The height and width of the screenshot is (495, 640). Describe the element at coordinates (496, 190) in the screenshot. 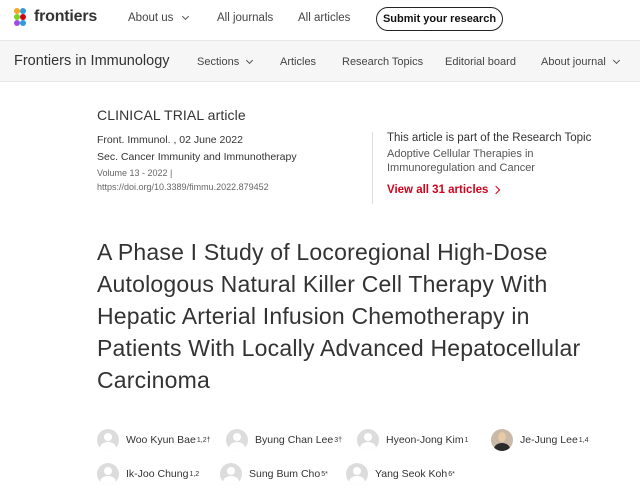

I see `chevron-right-icon` at that location.